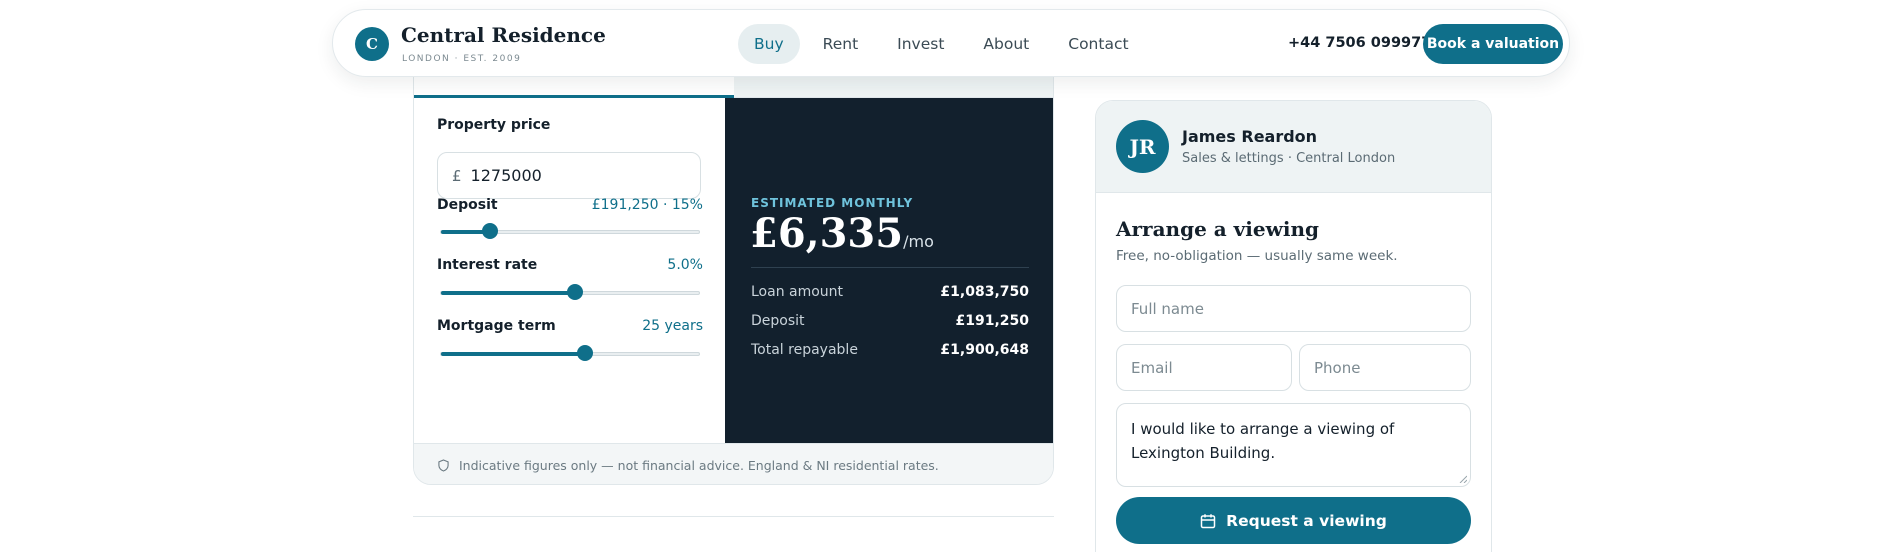 The height and width of the screenshot is (552, 1894). Describe the element at coordinates (920, 44) in the screenshot. I see `nav-link-invest: Invest` at that location.